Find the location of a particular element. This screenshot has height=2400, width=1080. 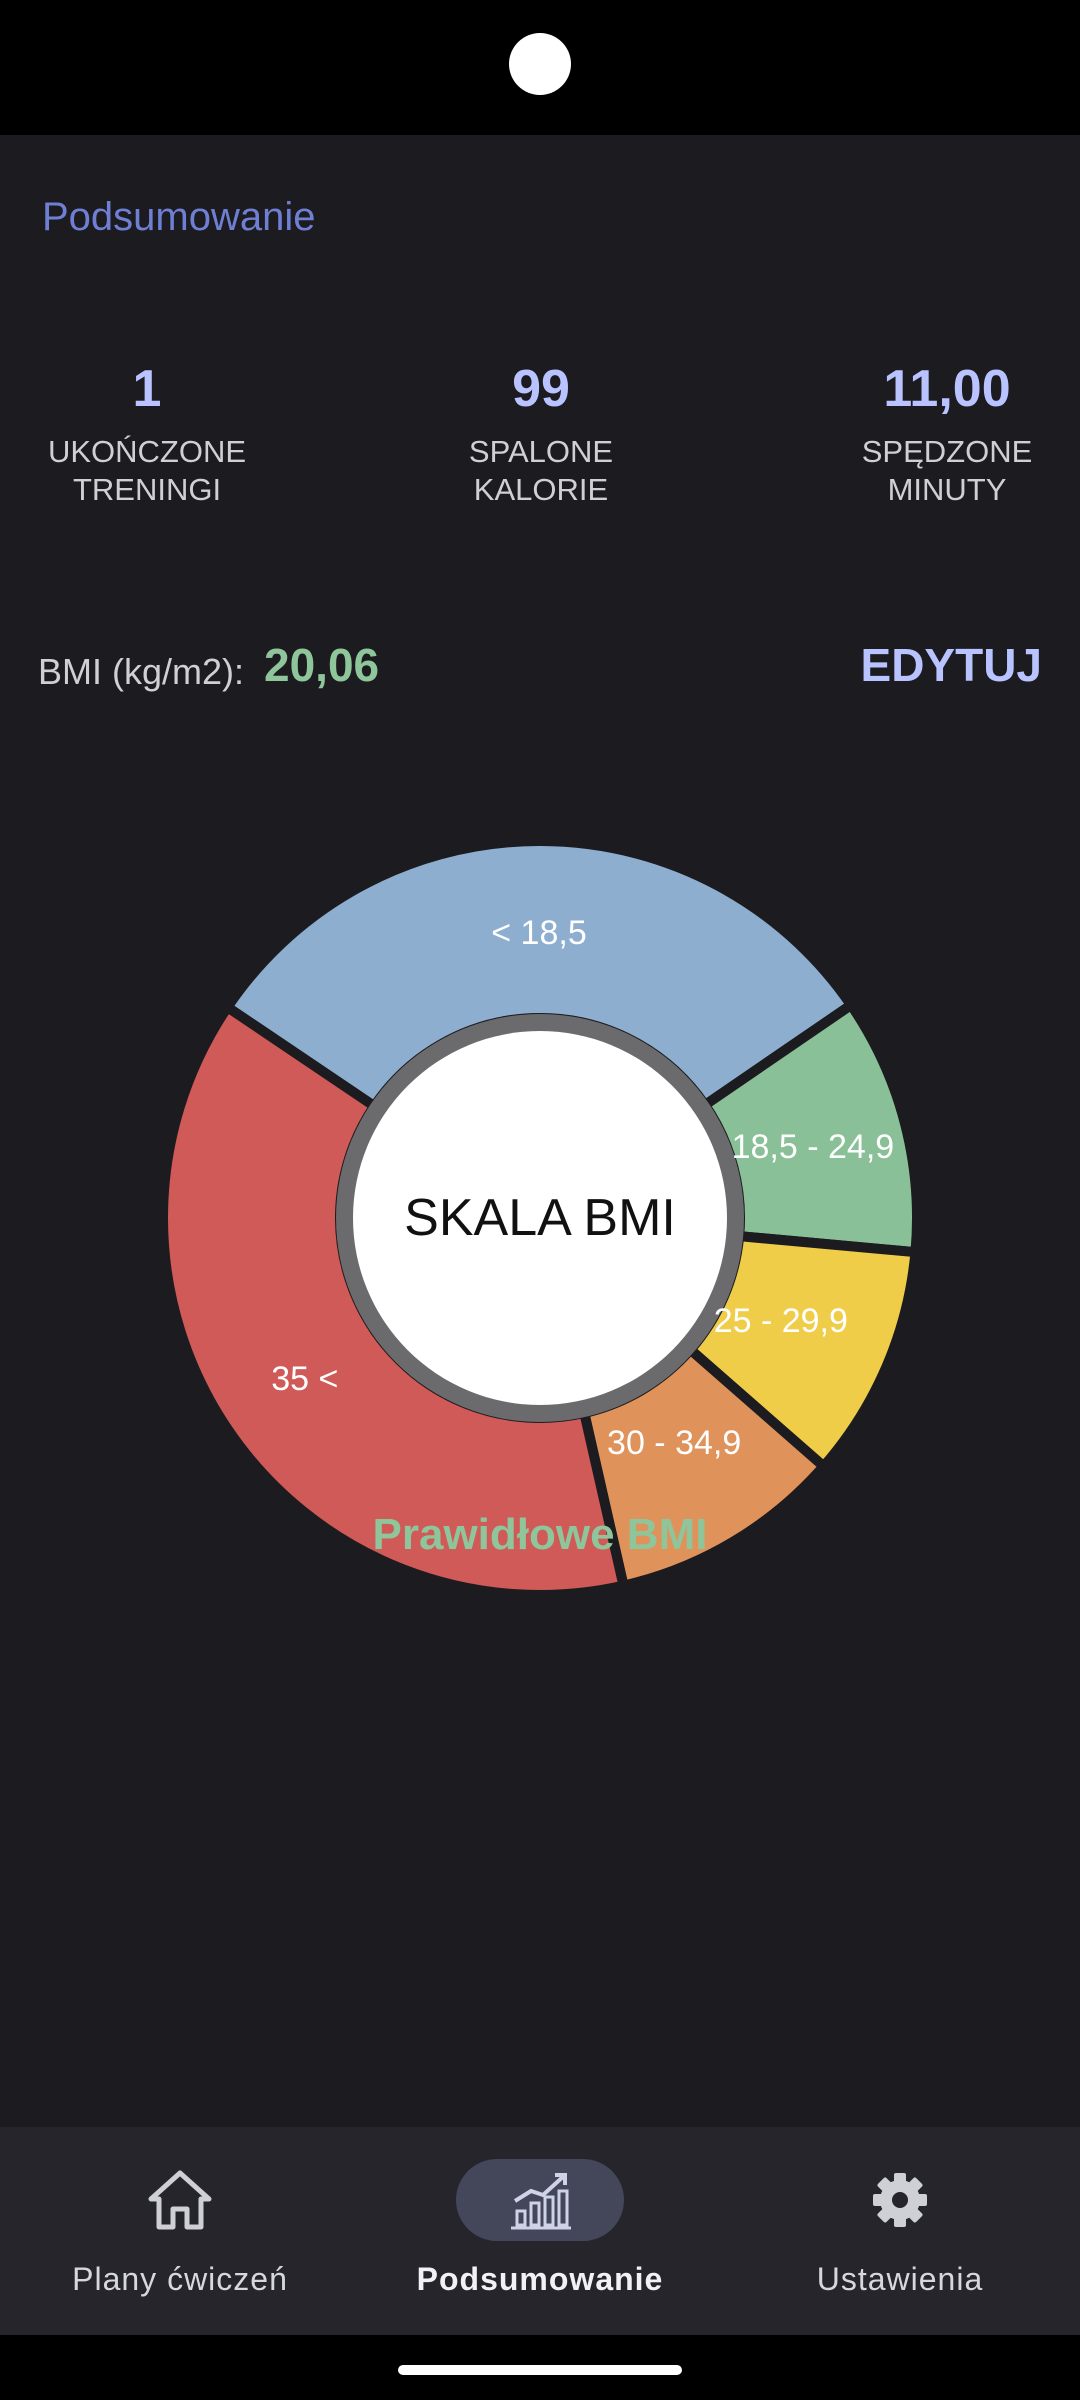

bmi-value: 20,06 is located at coordinates (322, 665).